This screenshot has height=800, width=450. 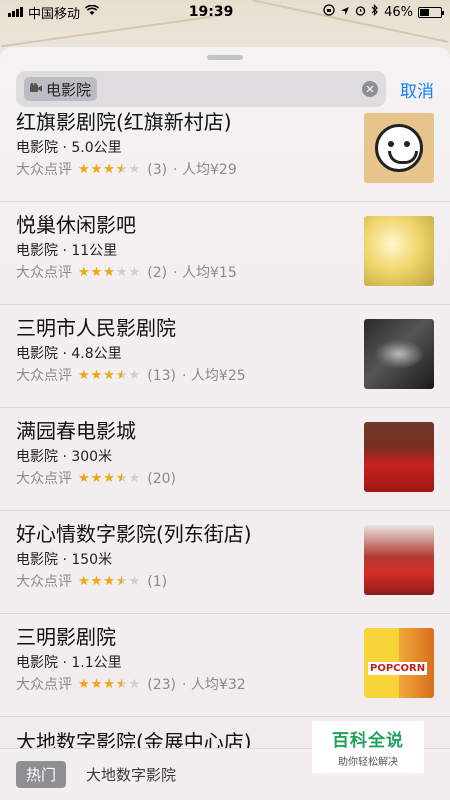 I want to click on search-field: 电影院 ✕, so click(x=201, y=89).